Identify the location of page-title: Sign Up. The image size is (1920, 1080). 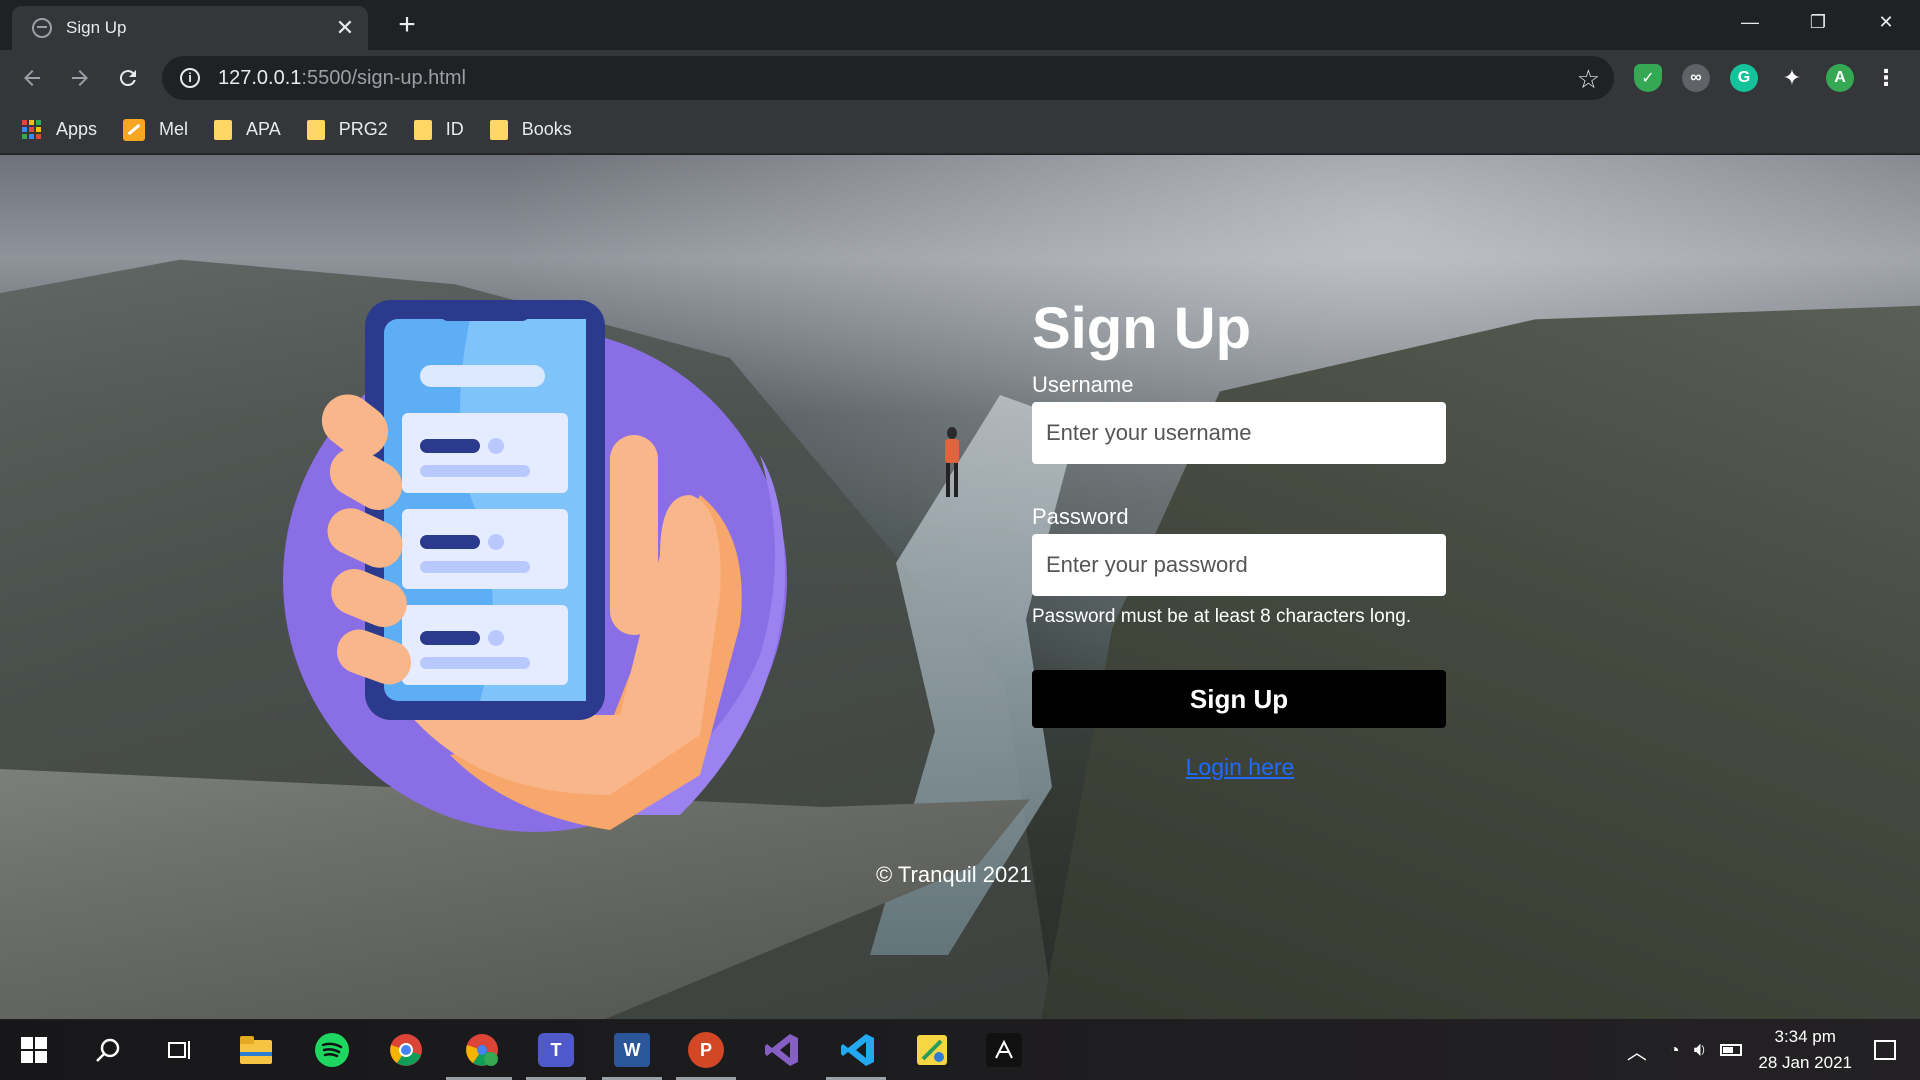
(1142, 328).